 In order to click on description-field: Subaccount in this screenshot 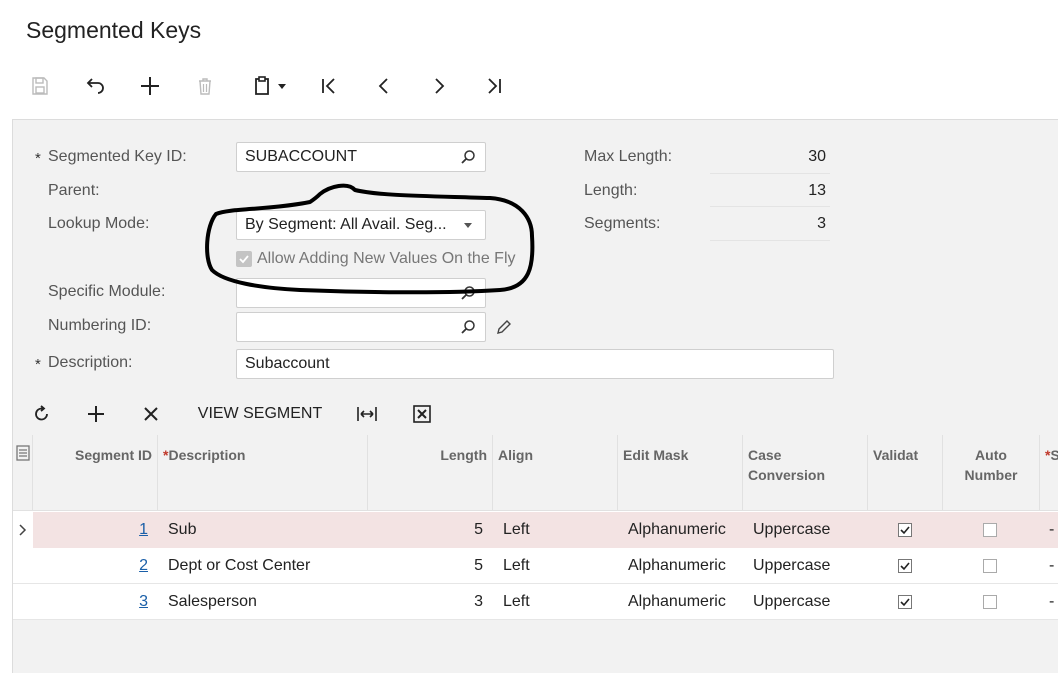, I will do `click(535, 364)`.